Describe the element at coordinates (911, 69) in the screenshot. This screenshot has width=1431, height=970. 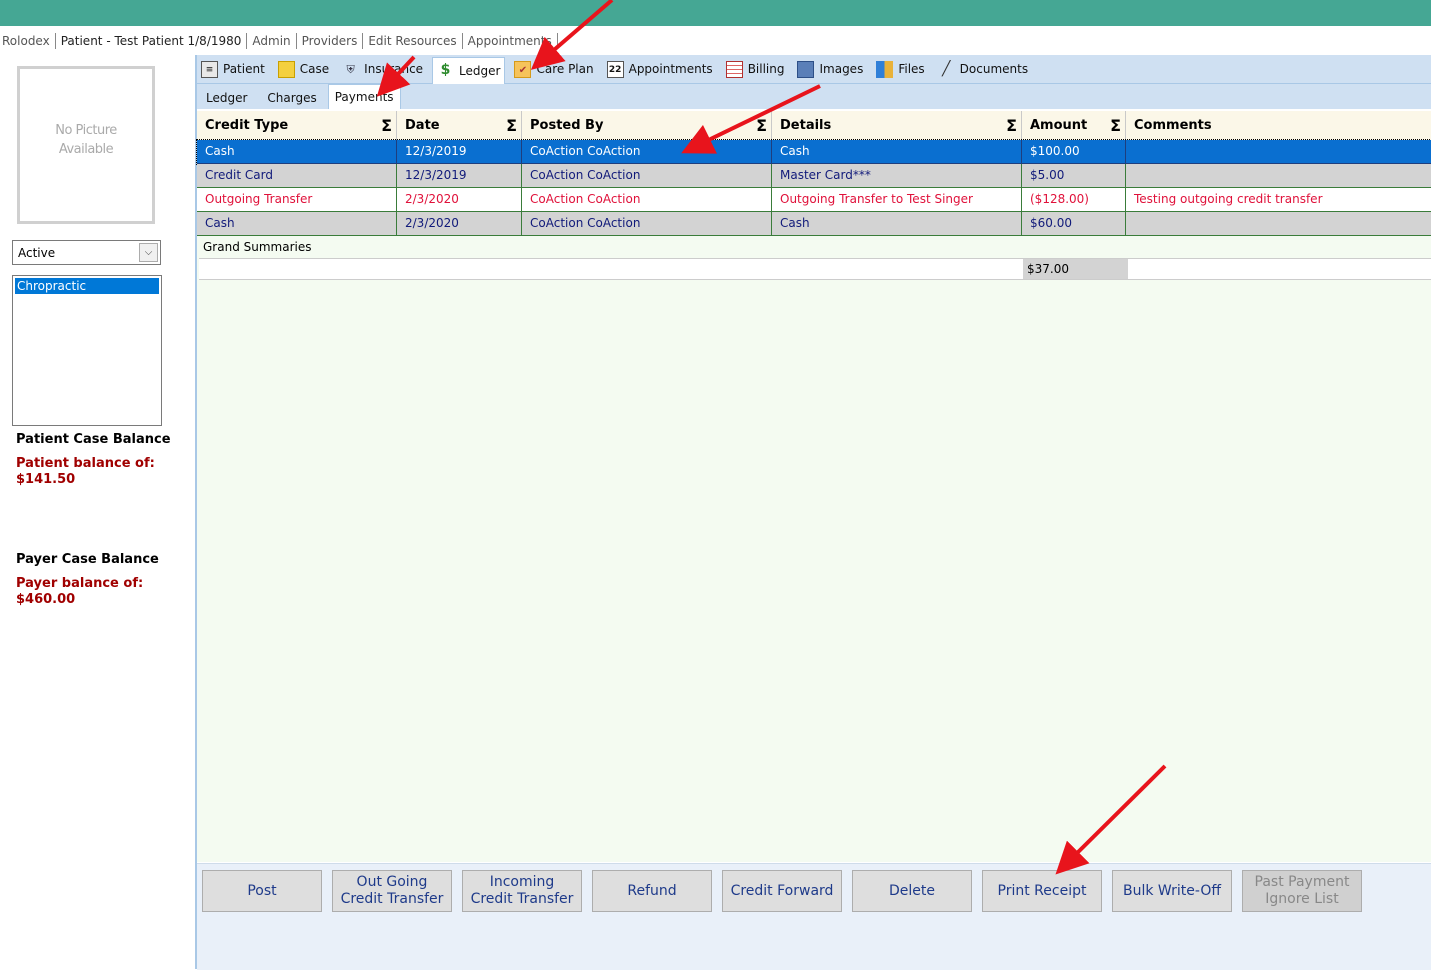
I see `tab-files-label: Files` at that location.